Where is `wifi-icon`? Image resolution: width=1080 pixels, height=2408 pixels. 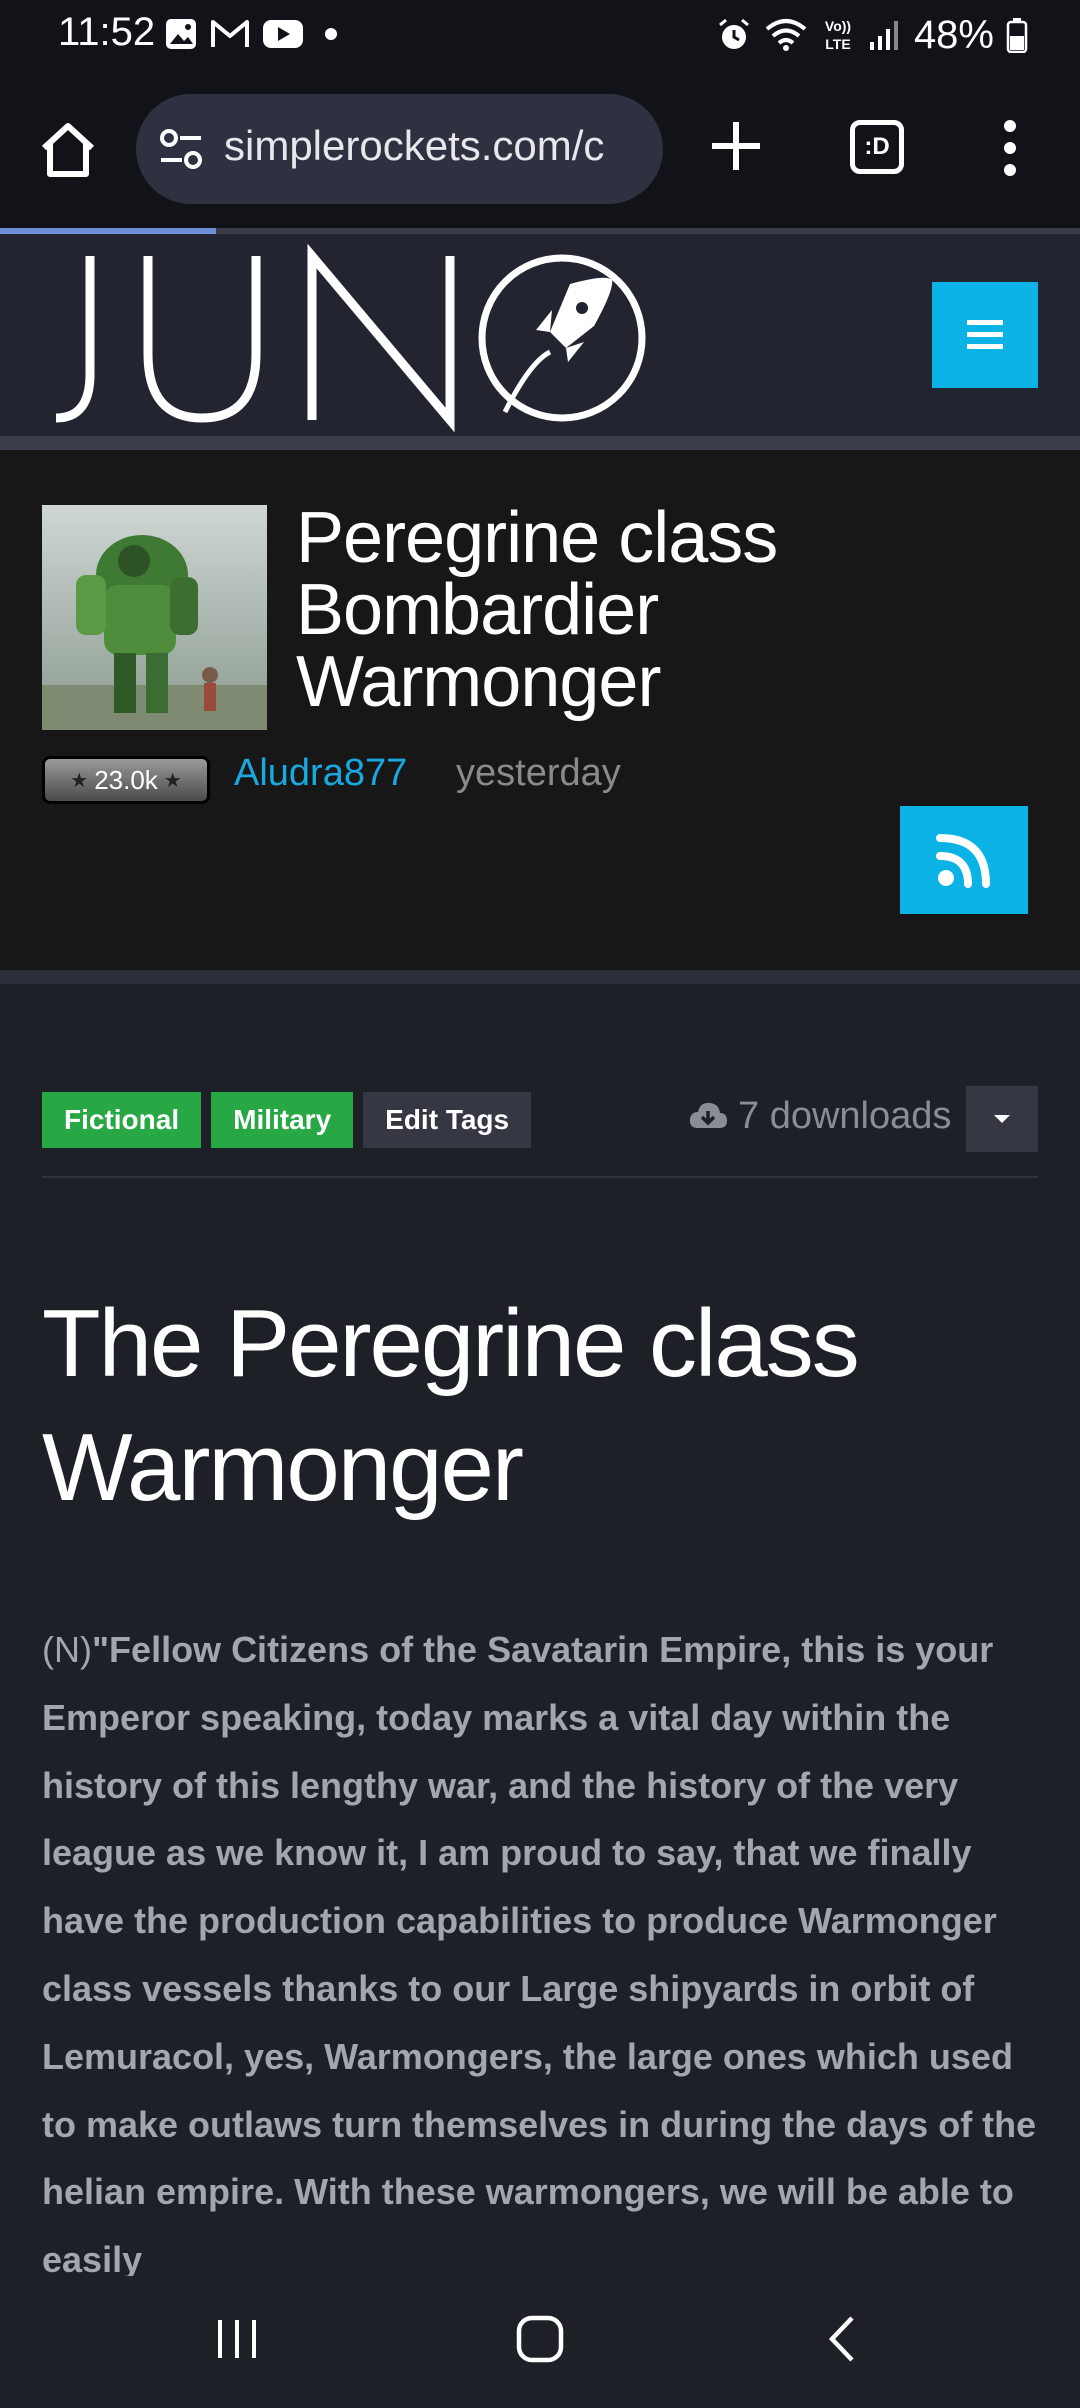 wifi-icon is located at coordinates (786, 35).